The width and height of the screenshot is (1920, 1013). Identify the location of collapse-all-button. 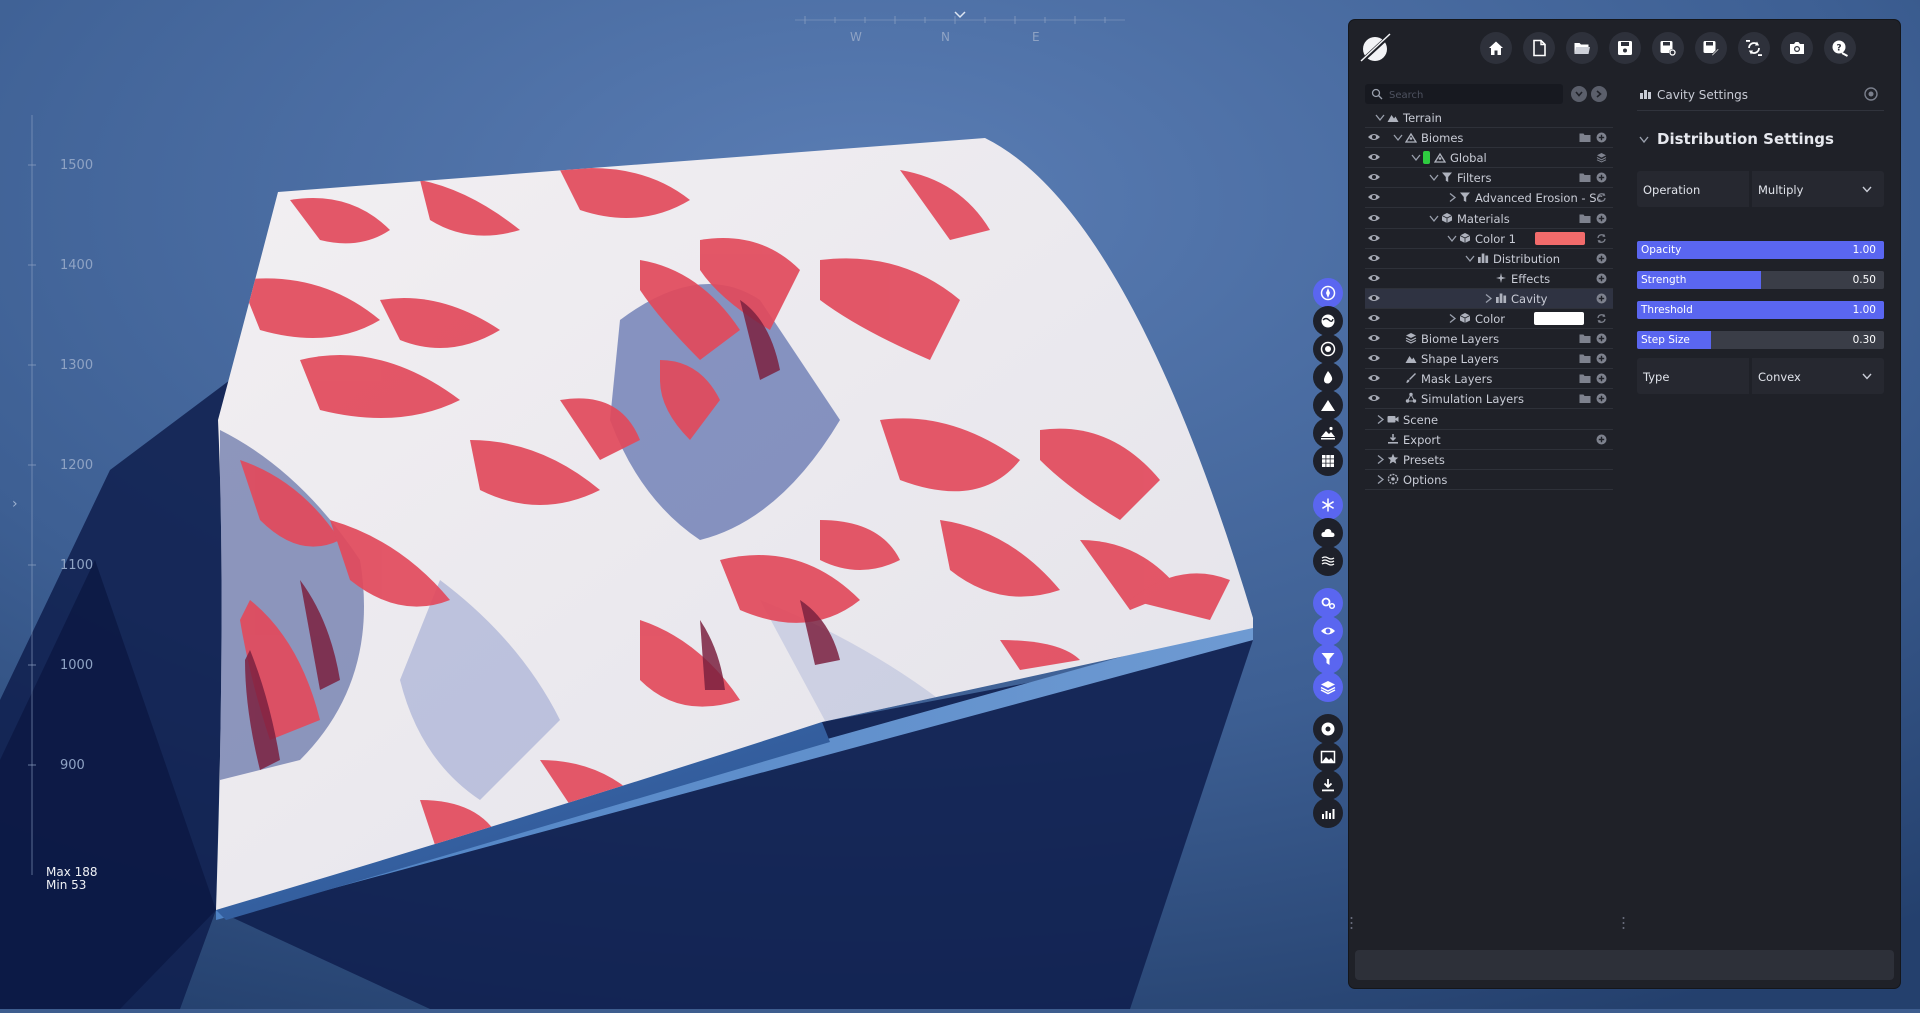
(1579, 94).